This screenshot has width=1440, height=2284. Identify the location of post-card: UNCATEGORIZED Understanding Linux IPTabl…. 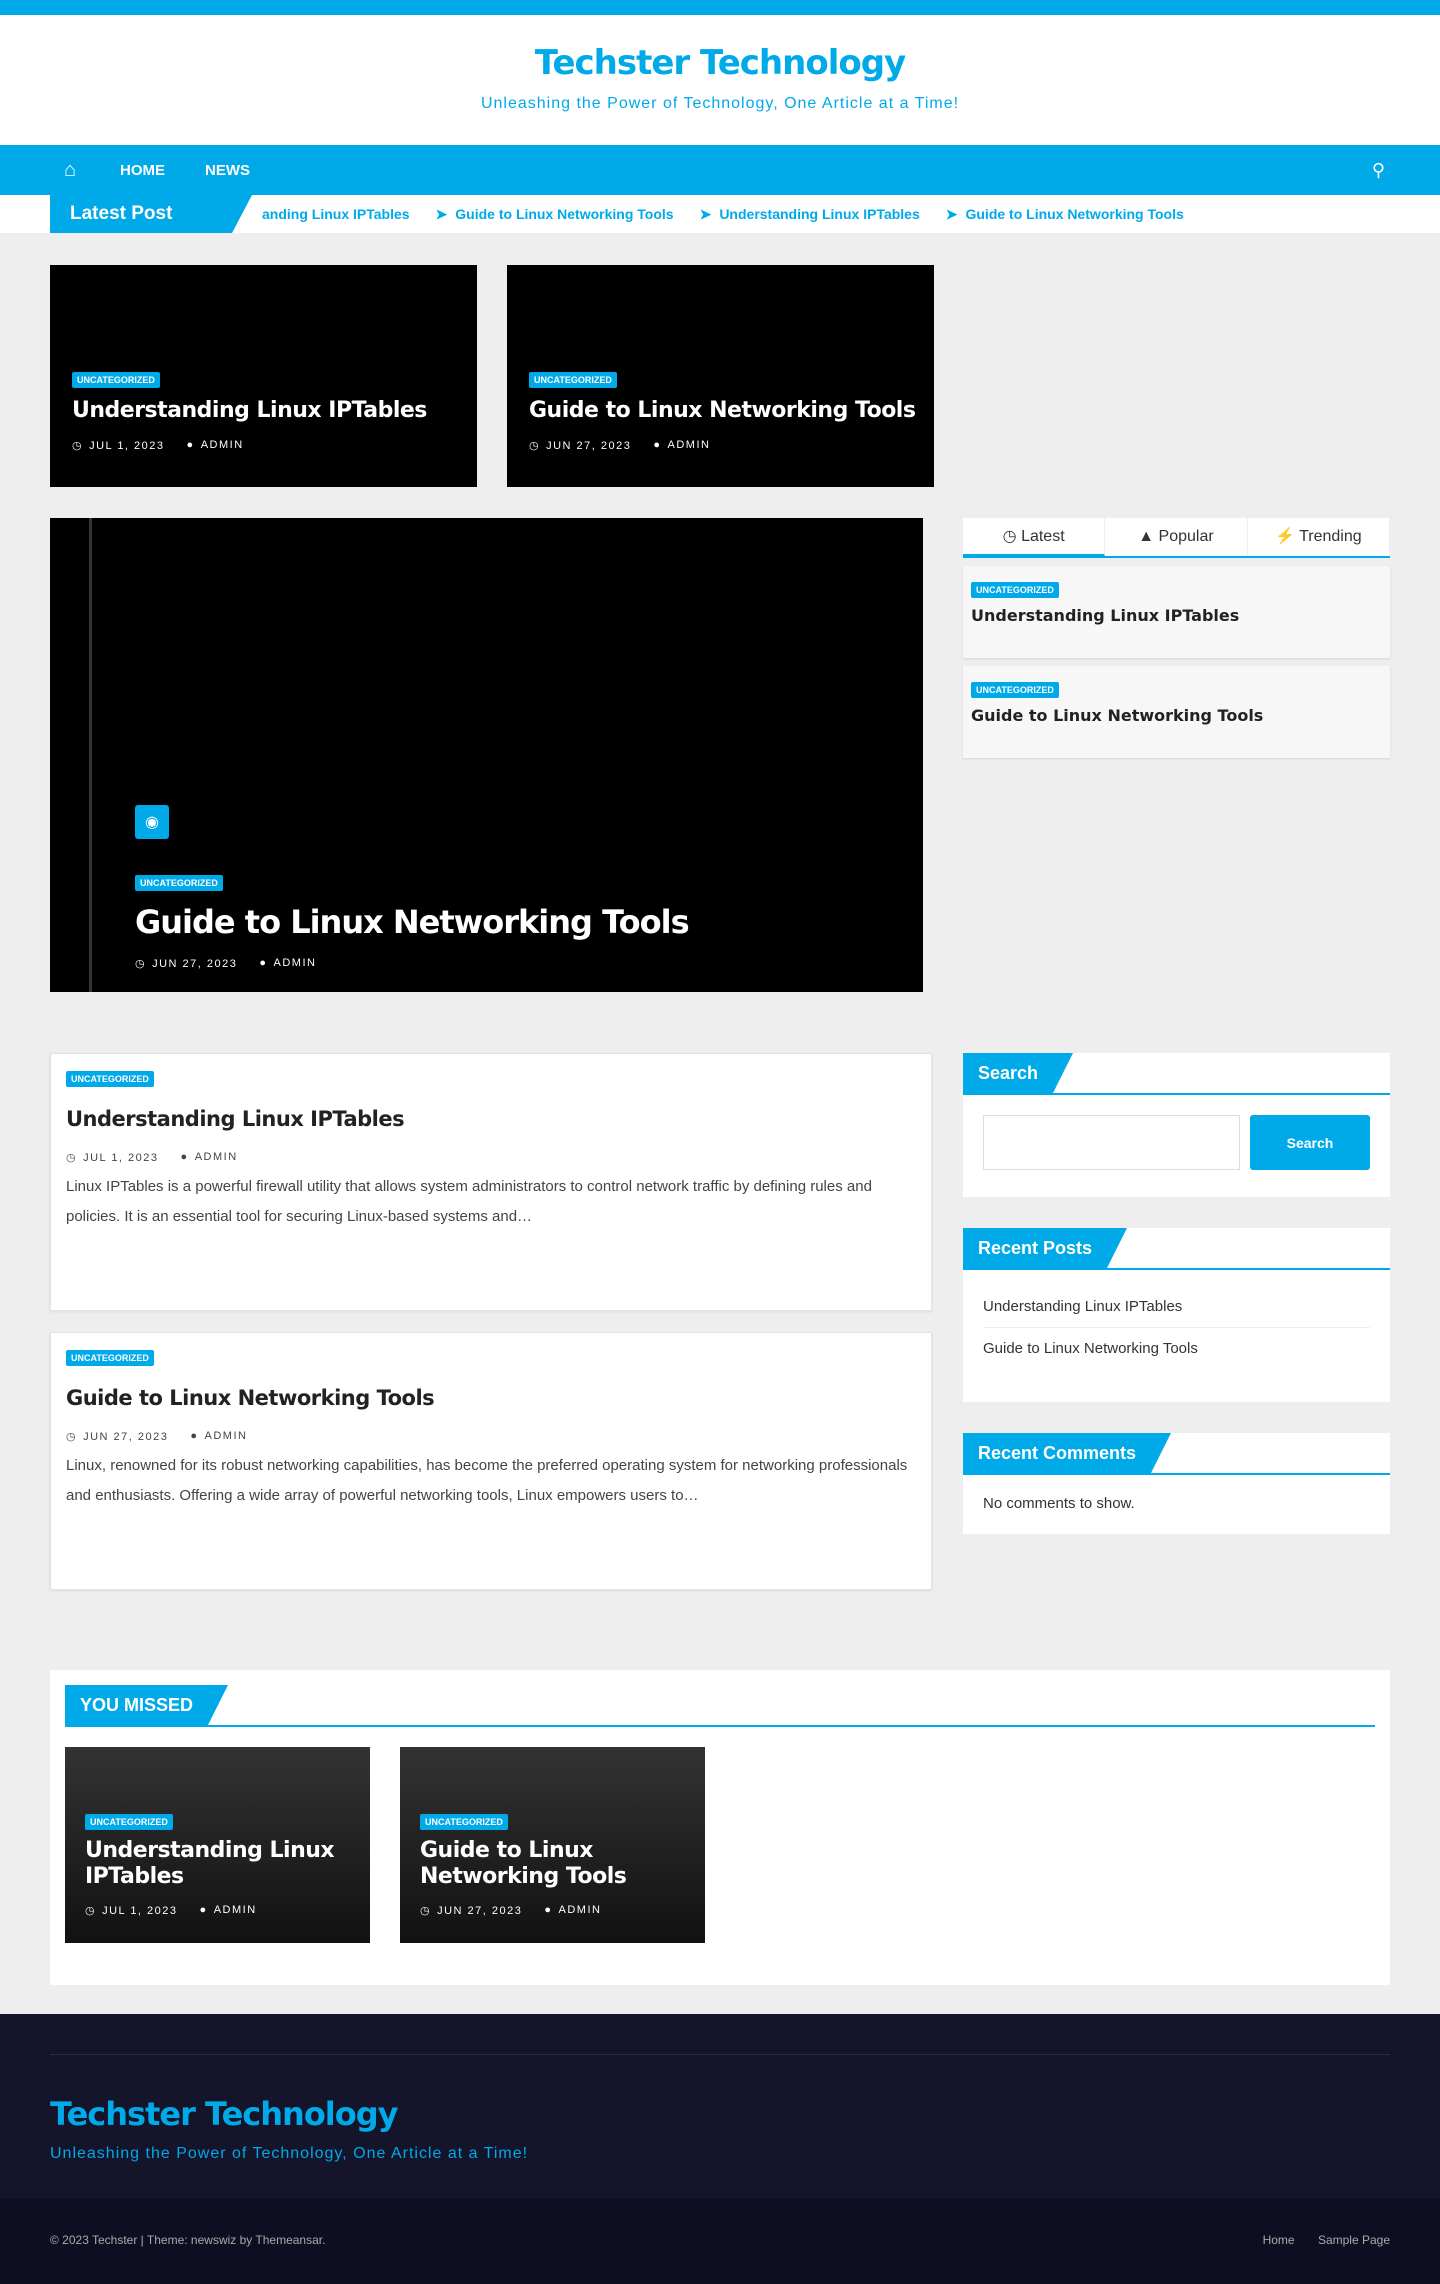
(491, 1182).